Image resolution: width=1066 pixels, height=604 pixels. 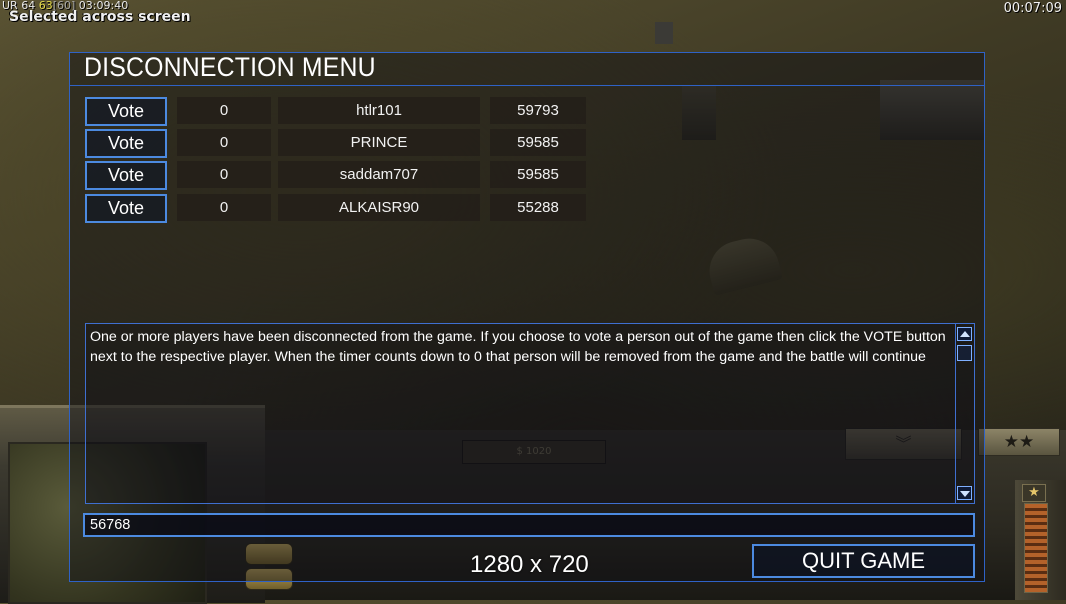 What do you see at coordinates (379, 110) in the screenshot?
I see `player-name: htlr101` at bounding box center [379, 110].